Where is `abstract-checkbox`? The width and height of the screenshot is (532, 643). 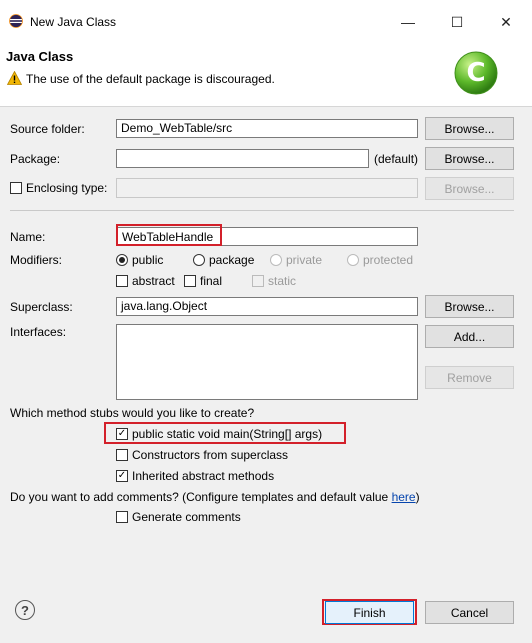
abstract-checkbox is located at coordinates (122, 281).